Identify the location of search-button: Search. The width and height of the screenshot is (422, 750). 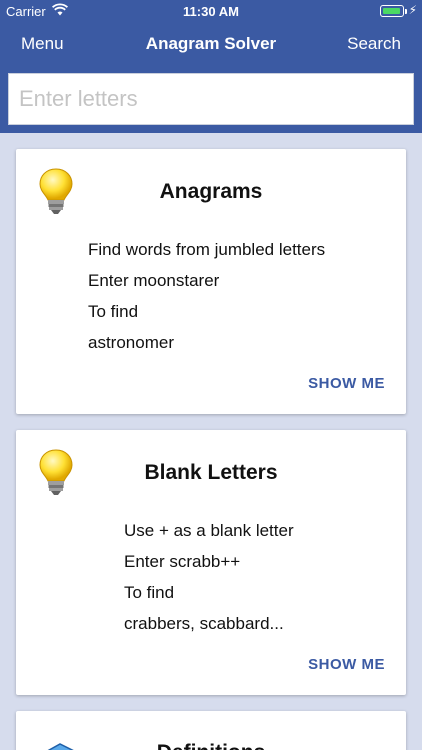
(374, 44).